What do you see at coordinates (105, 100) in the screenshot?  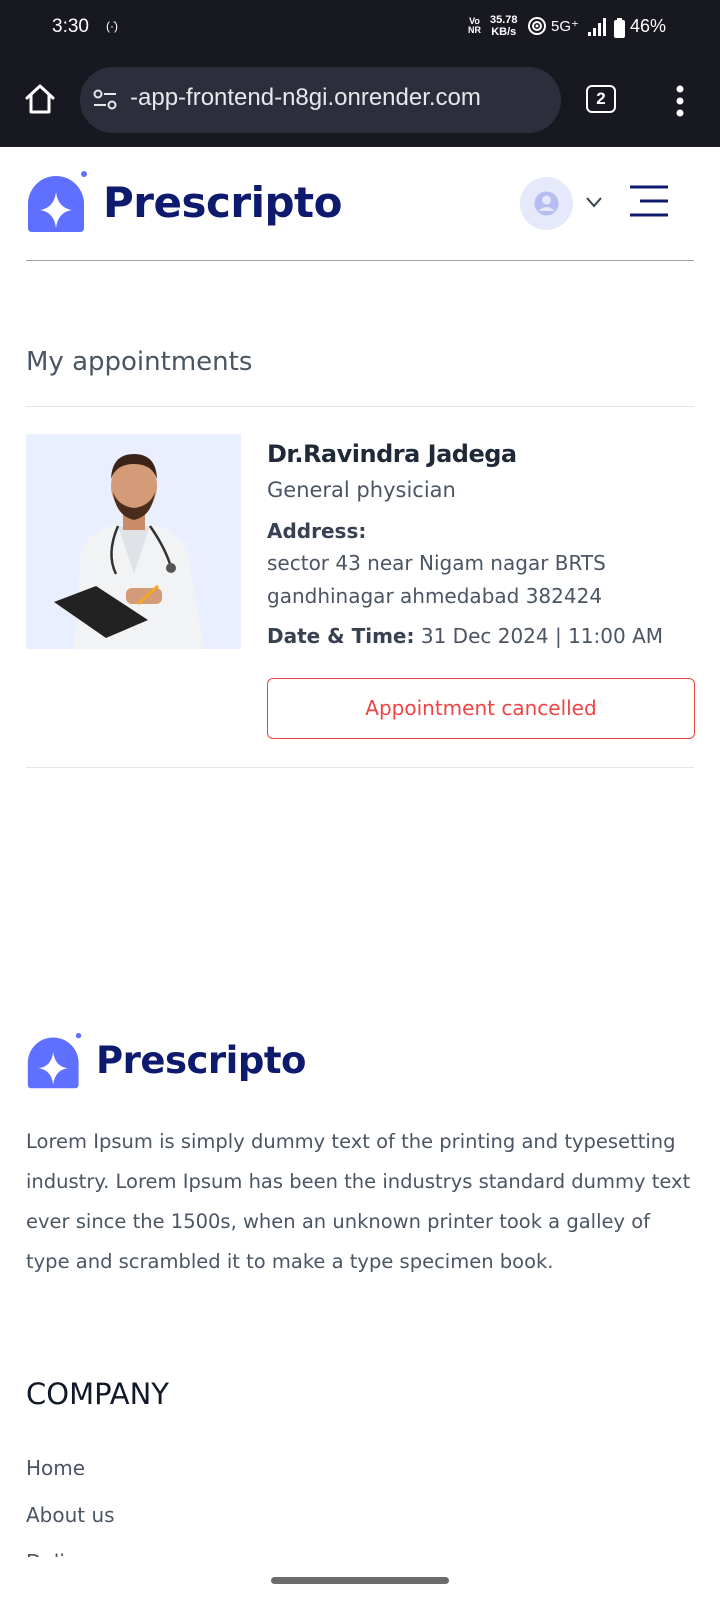 I see `site-settings-icon` at bounding box center [105, 100].